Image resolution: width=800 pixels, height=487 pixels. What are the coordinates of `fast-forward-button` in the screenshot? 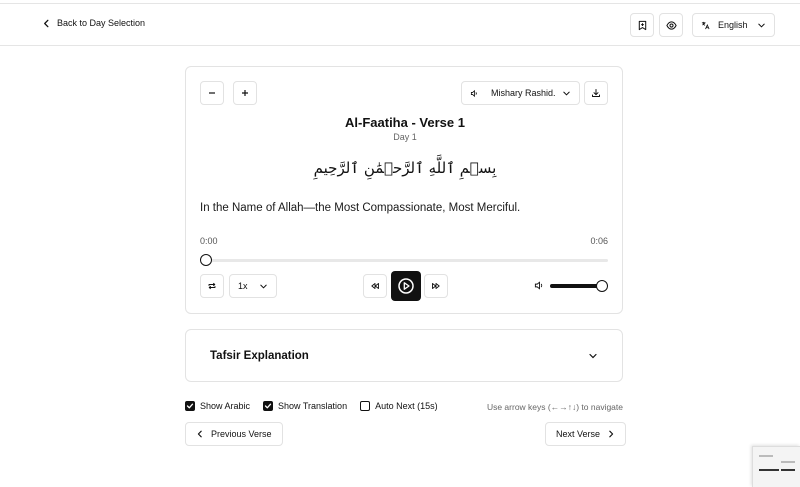 It's located at (436, 286).